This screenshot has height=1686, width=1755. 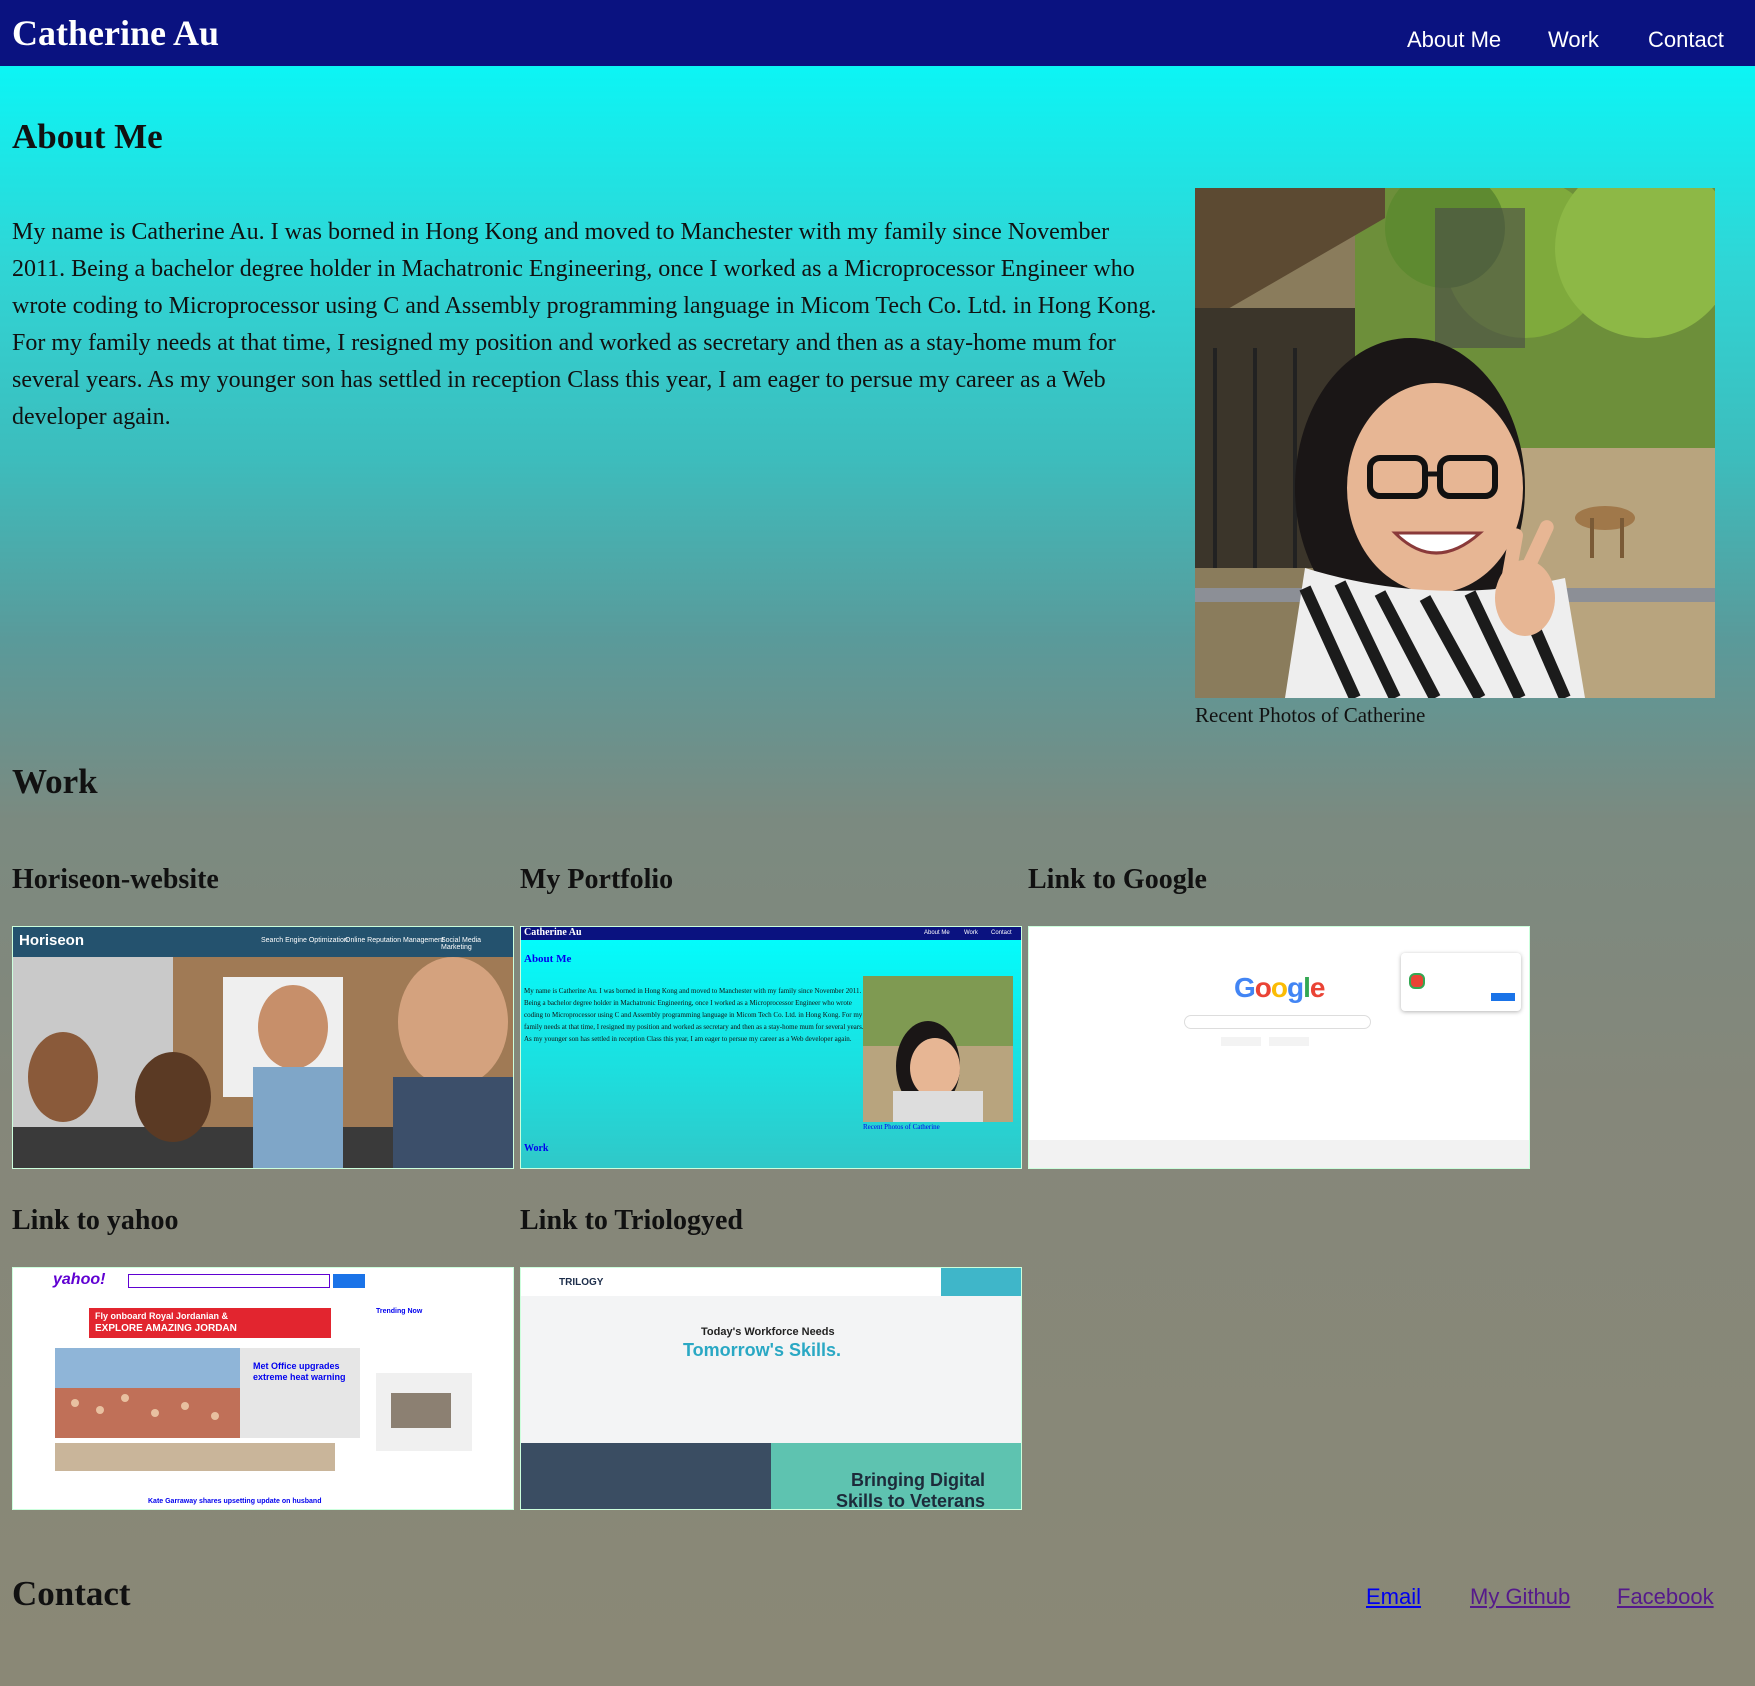 I want to click on trilogy-line2: Tomorrow's Skills., so click(x=762, y=1350).